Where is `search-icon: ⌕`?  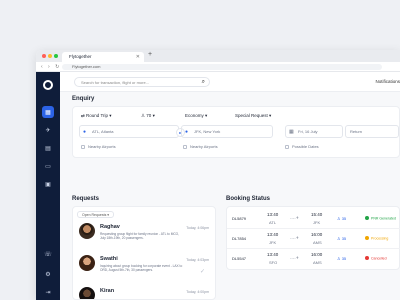
search-icon: ⌕ is located at coordinates (203, 82).